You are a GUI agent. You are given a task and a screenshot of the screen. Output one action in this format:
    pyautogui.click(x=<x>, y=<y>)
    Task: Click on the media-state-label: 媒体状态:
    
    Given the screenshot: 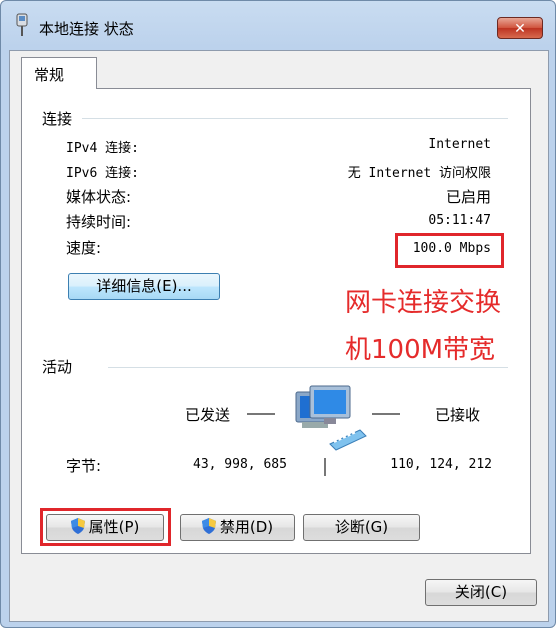 What is the action you would take?
    pyautogui.click(x=99, y=197)
    